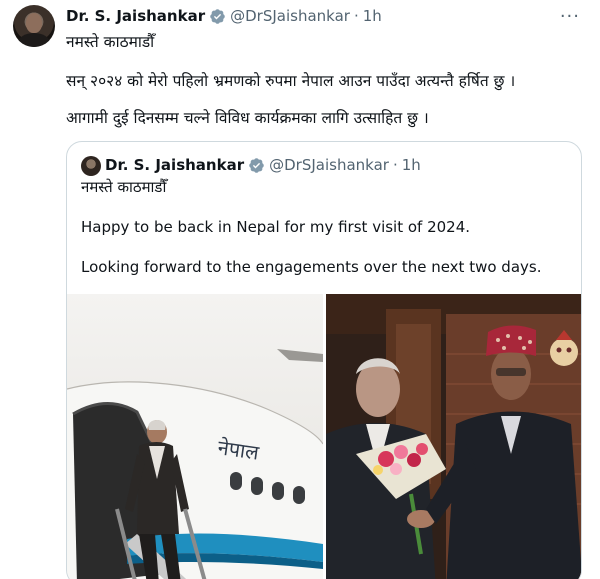  I want to click on quoted-header: Dr. S. Jaishankar @DrSJaishankar · 1h, so click(263, 165).